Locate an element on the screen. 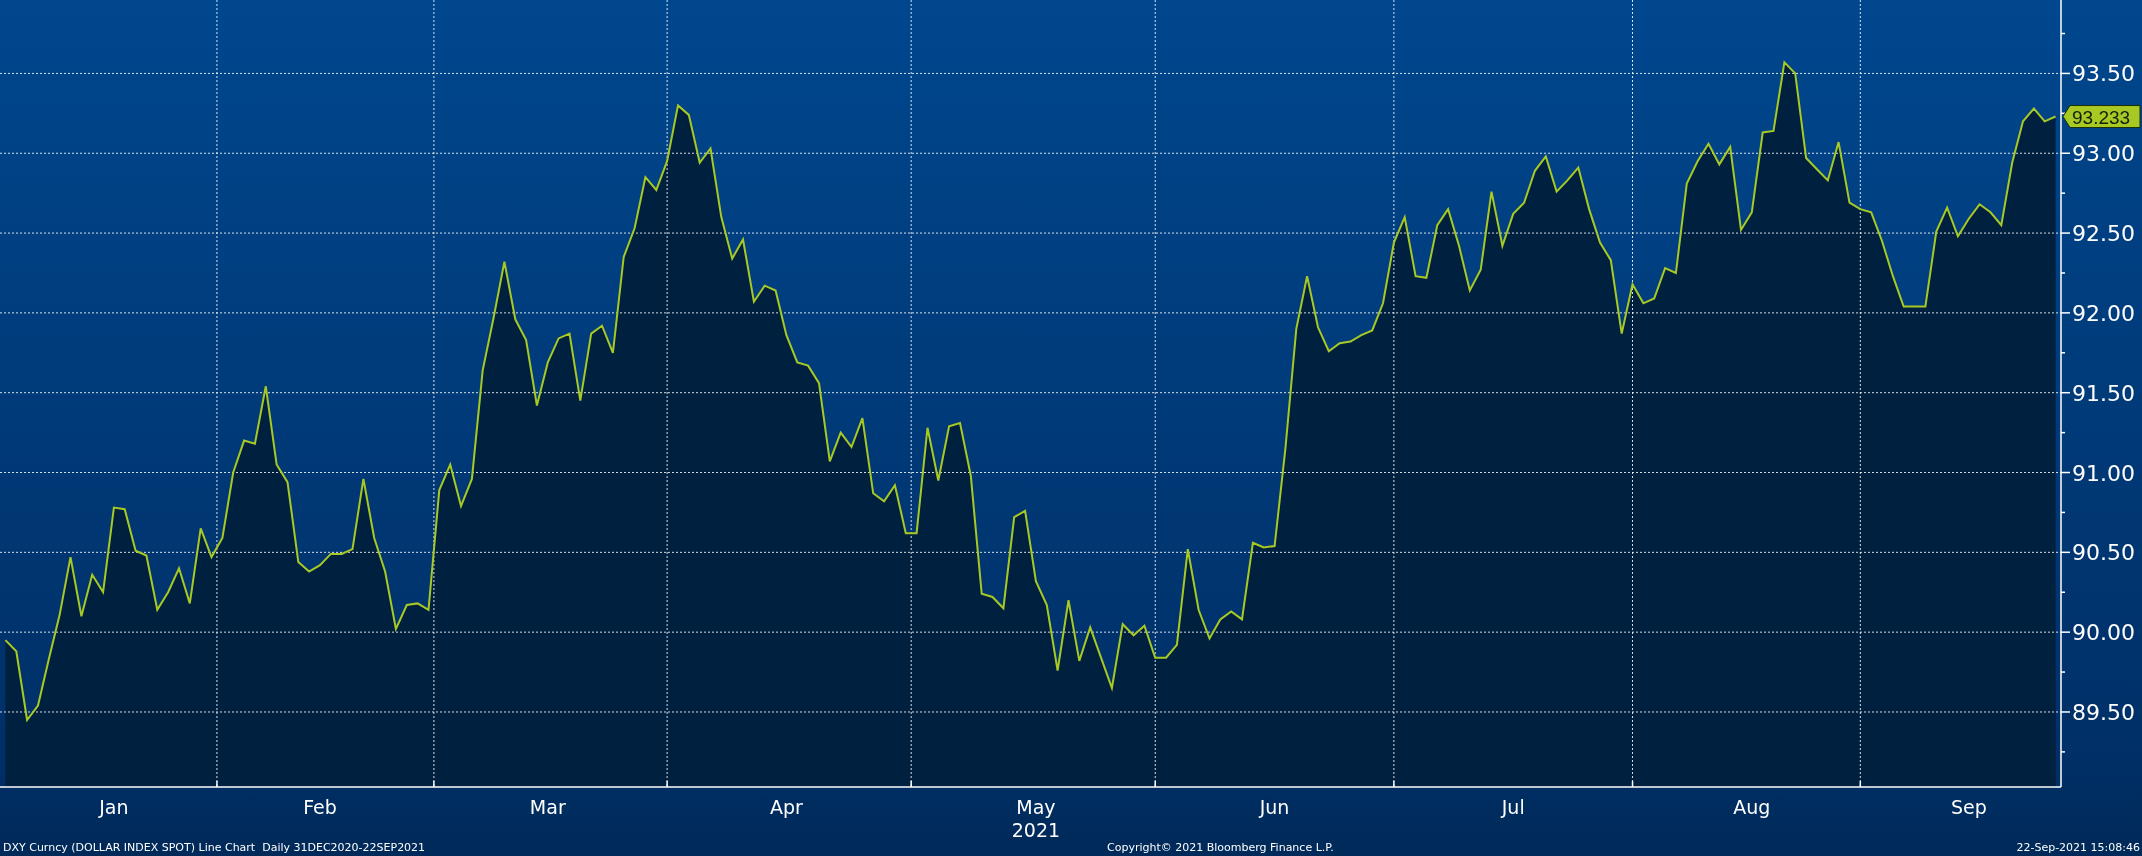 The image size is (2142, 856). month-label: Jun is located at coordinates (1274, 807).